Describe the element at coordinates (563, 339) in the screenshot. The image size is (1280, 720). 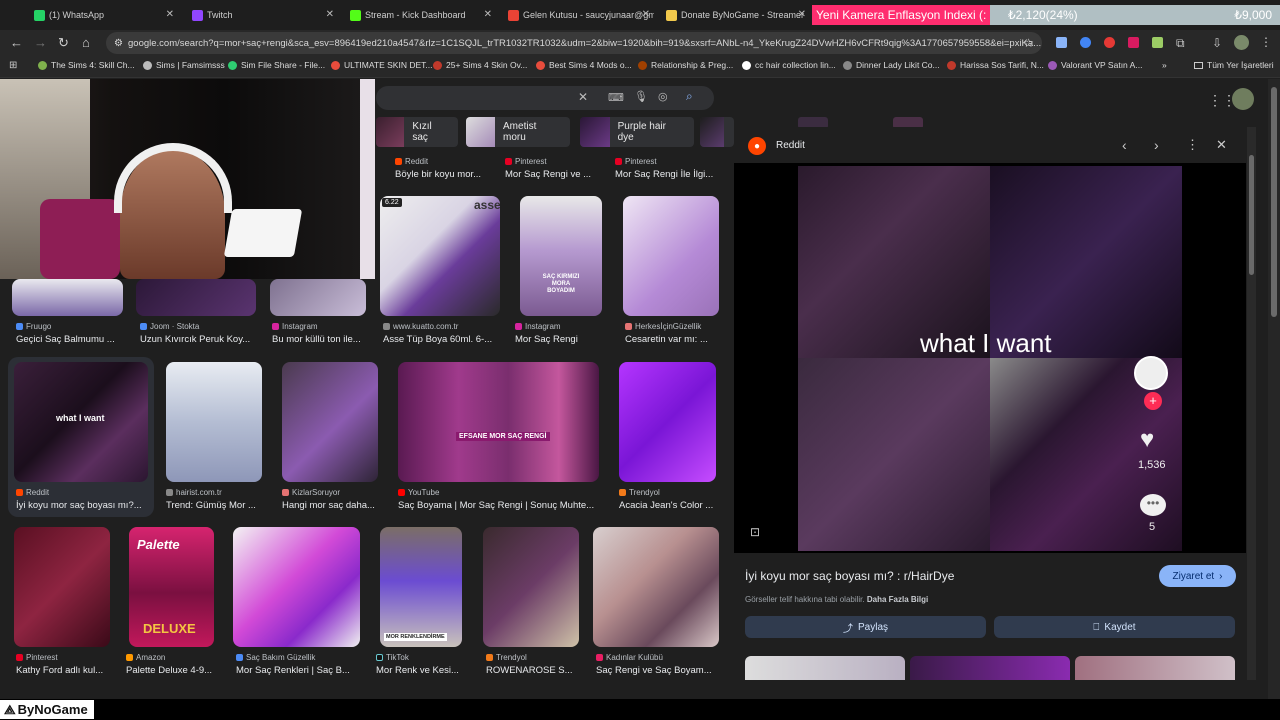
I see `result-title: Mor Saç Rengi` at that location.